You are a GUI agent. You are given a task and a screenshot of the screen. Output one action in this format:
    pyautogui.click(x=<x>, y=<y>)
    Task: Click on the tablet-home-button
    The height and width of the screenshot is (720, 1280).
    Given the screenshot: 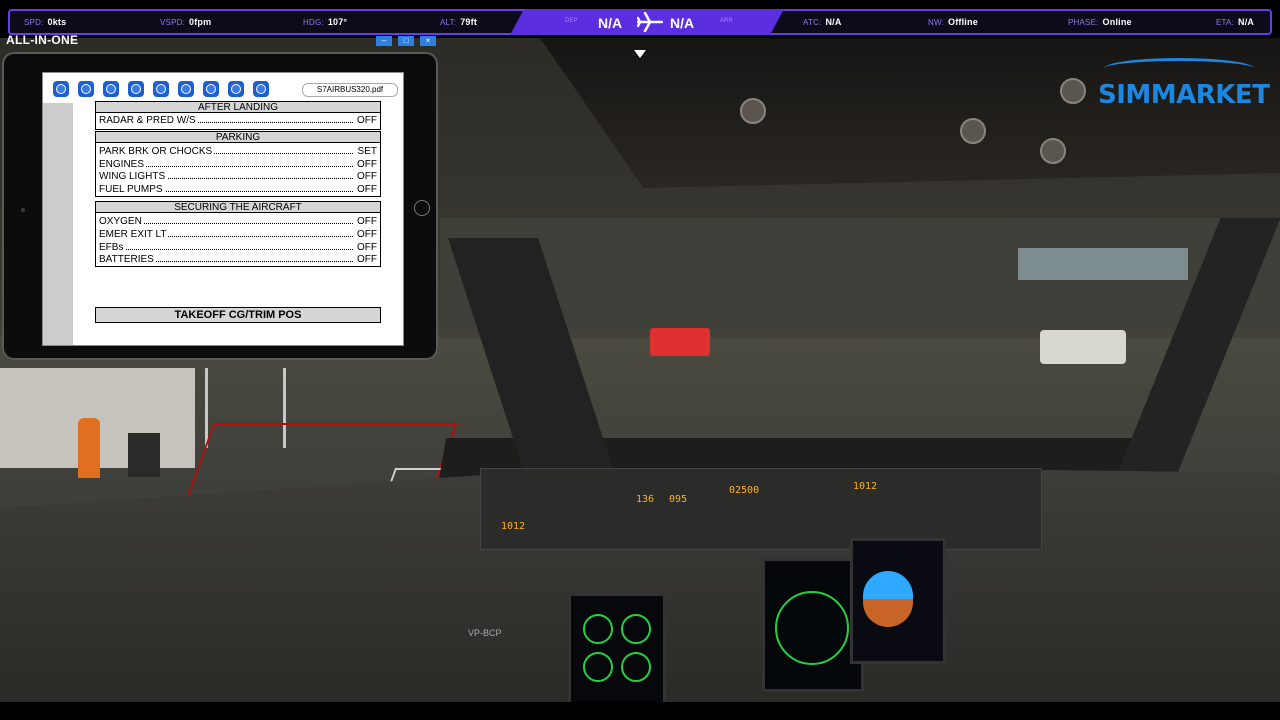 What is the action you would take?
    pyautogui.click(x=422, y=208)
    